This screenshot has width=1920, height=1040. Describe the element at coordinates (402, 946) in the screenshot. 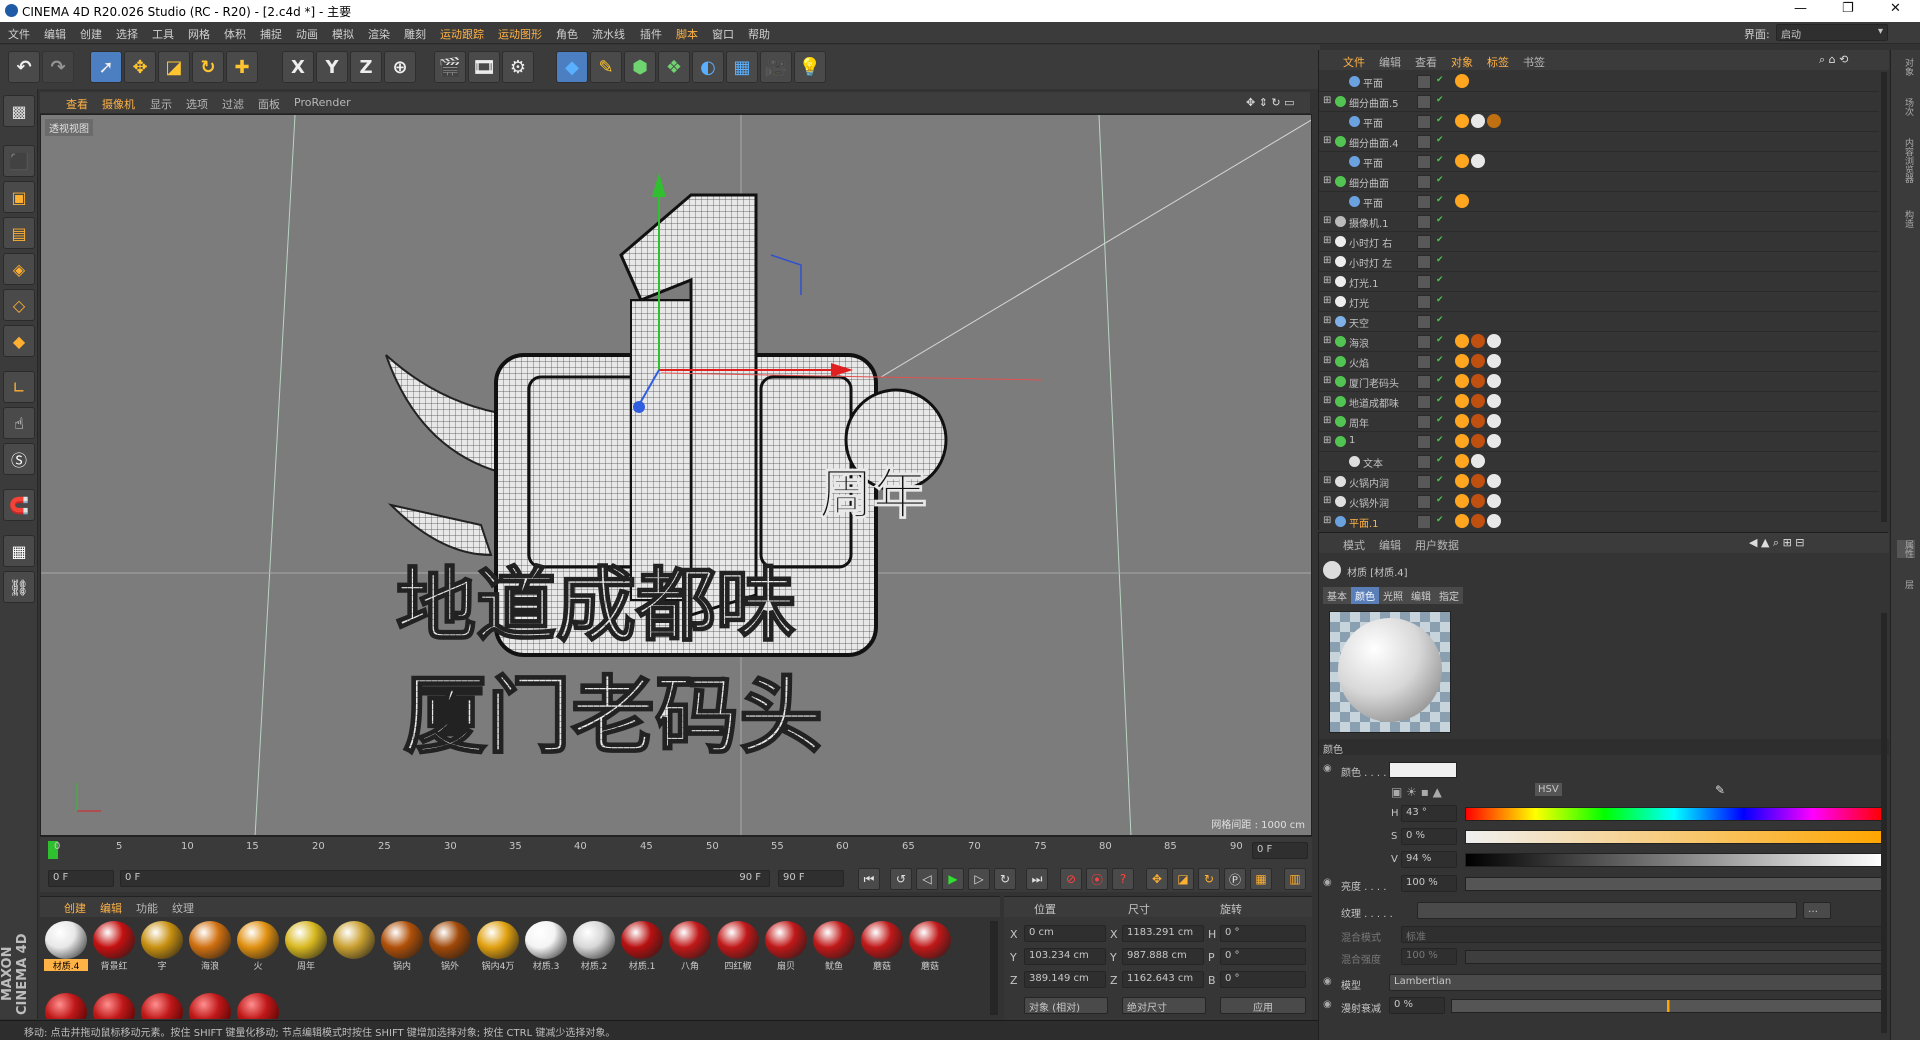

I see `material-swatch: 锅内` at that location.